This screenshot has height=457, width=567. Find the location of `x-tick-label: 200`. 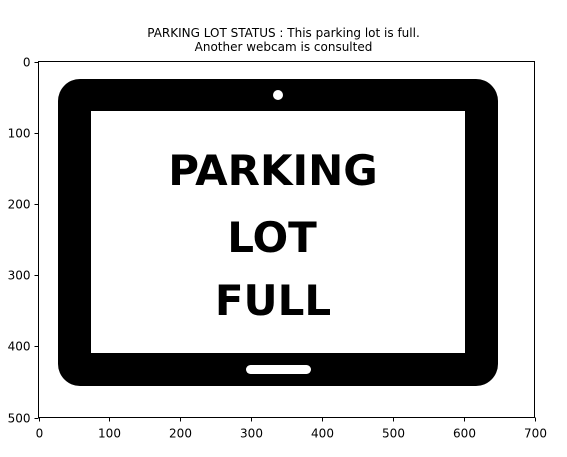

x-tick-label: 200 is located at coordinates (180, 434).